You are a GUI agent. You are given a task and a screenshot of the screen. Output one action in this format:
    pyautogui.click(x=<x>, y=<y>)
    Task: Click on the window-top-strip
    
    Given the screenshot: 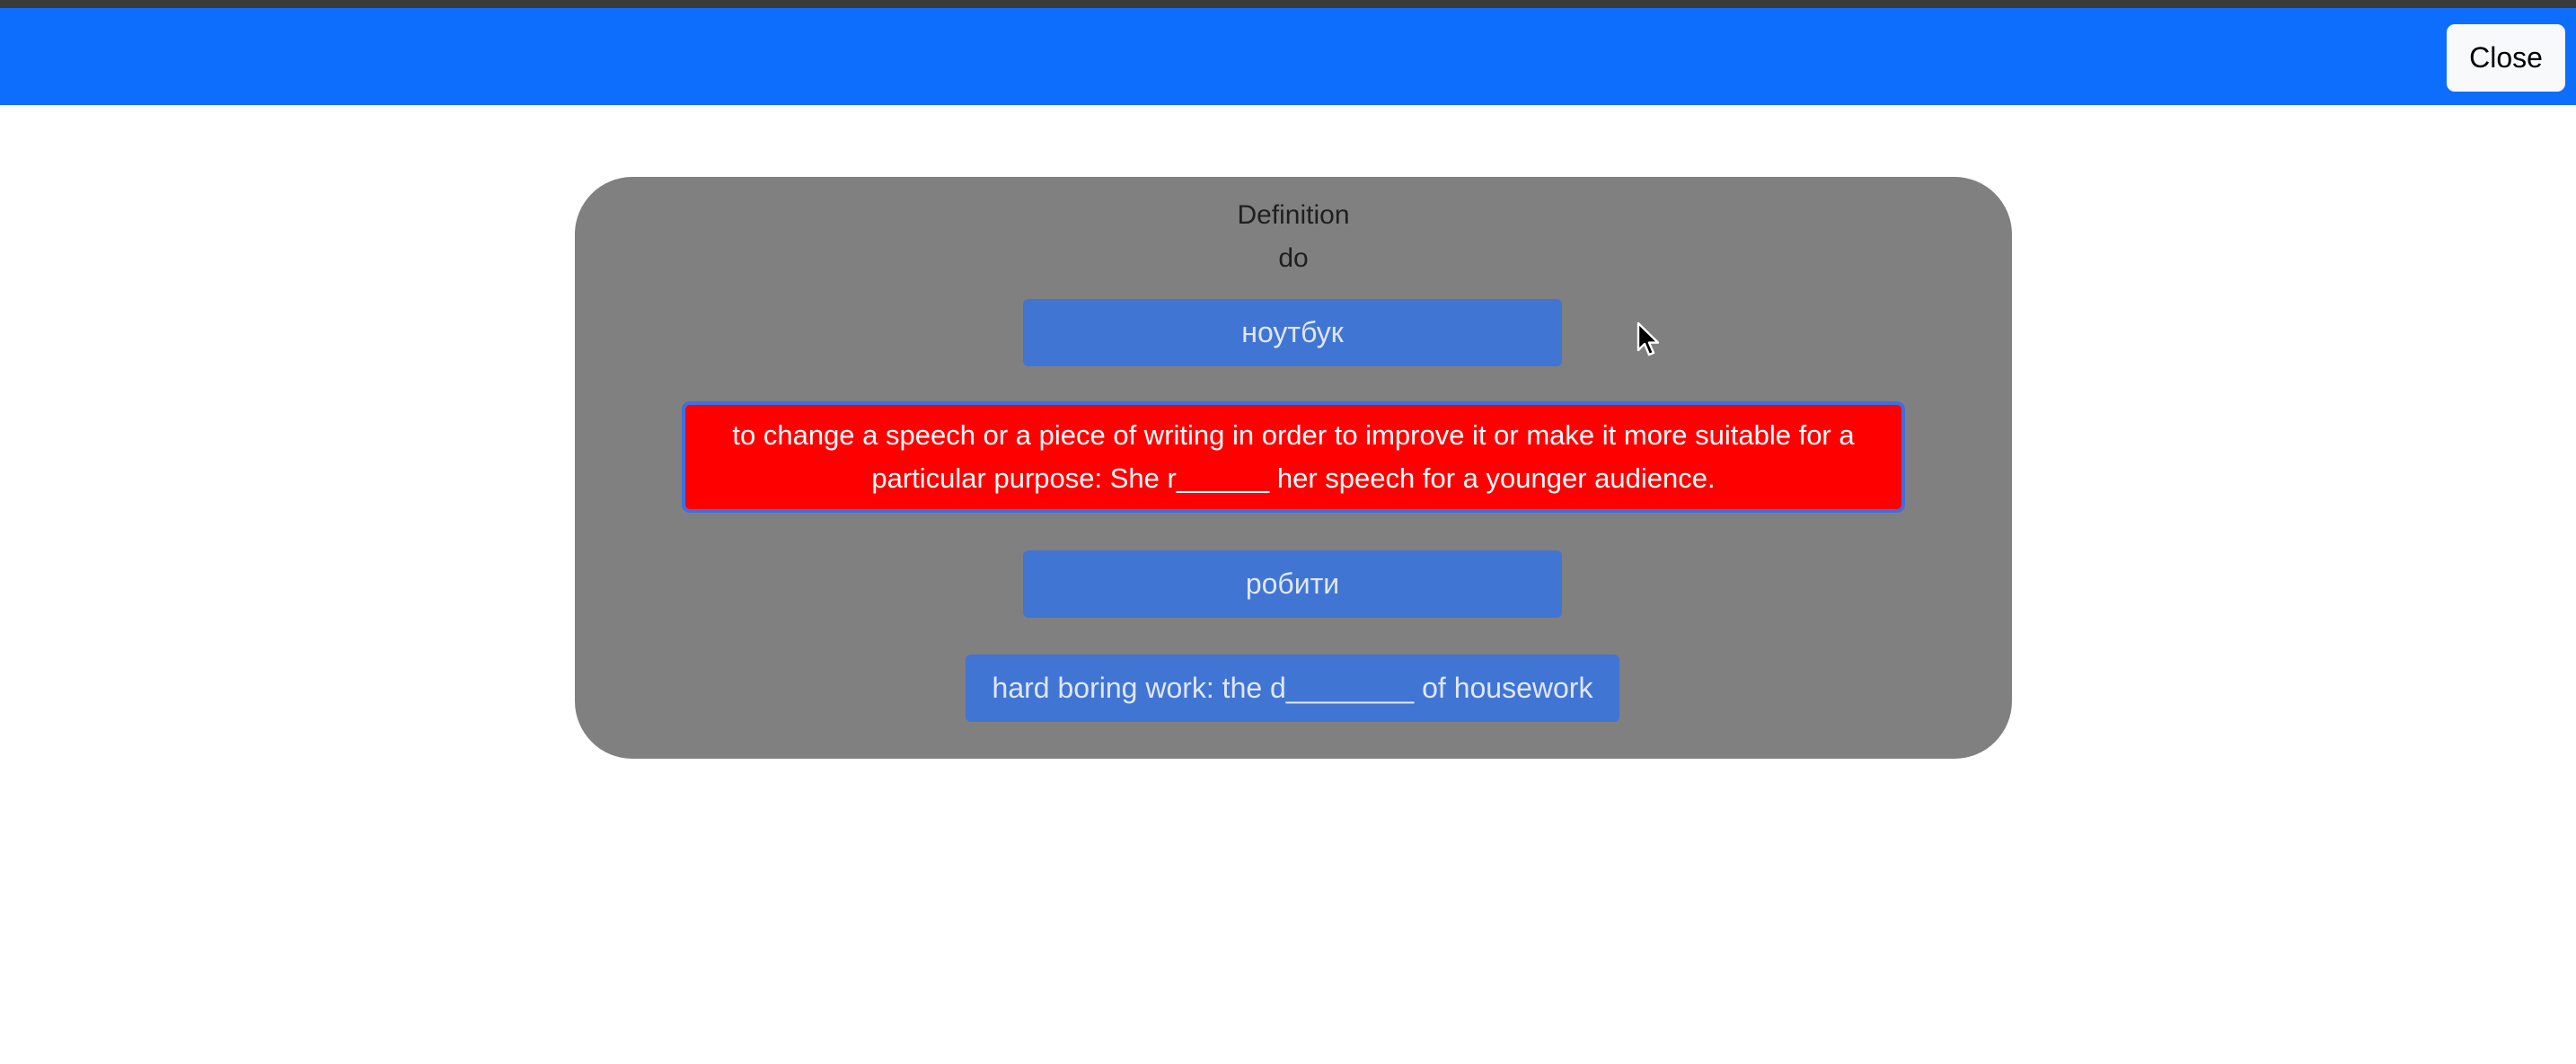 What is the action you would take?
    pyautogui.click(x=1288, y=4)
    